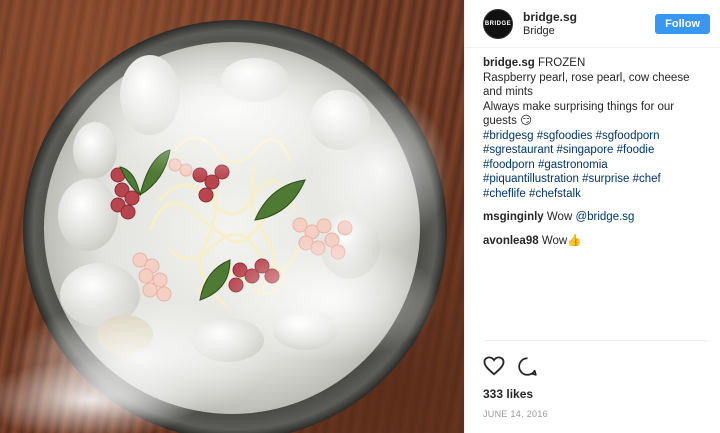 Image resolution: width=720 pixels, height=433 pixels. What do you see at coordinates (595, 366) in the screenshot?
I see `action-icons` at bounding box center [595, 366].